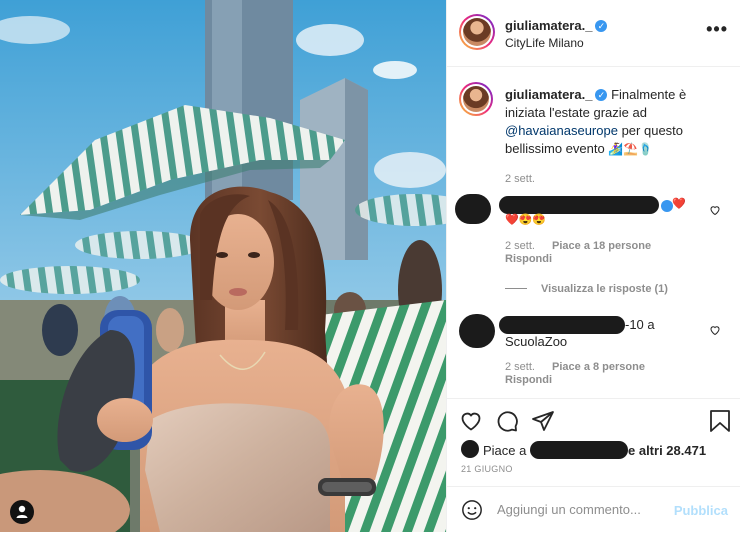 The image size is (740, 533). What do you see at coordinates (701, 510) in the screenshot?
I see `publish-button: Pubblica` at bounding box center [701, 510].